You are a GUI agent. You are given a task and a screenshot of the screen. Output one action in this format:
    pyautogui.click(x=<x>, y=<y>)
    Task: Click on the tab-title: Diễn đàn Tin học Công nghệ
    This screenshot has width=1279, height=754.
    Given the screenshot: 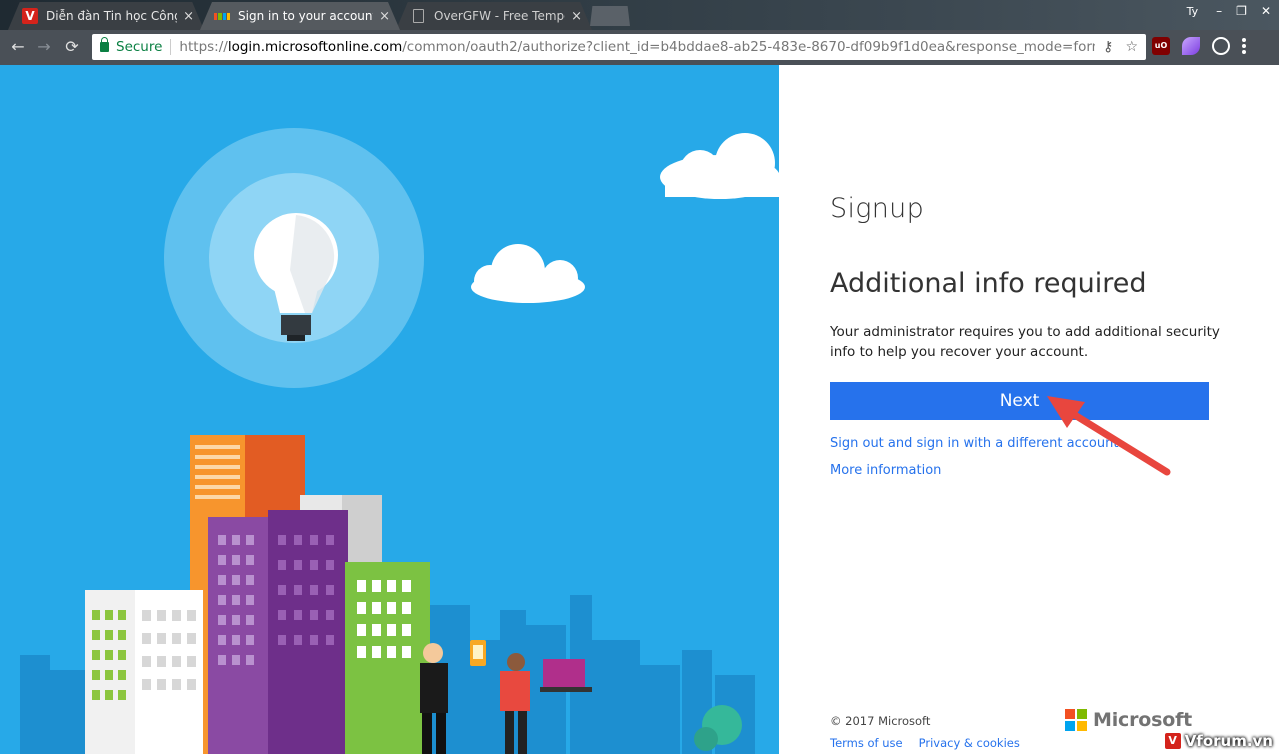 What is the action you would take?
    pyautogui.click(x=111, y=16)
    